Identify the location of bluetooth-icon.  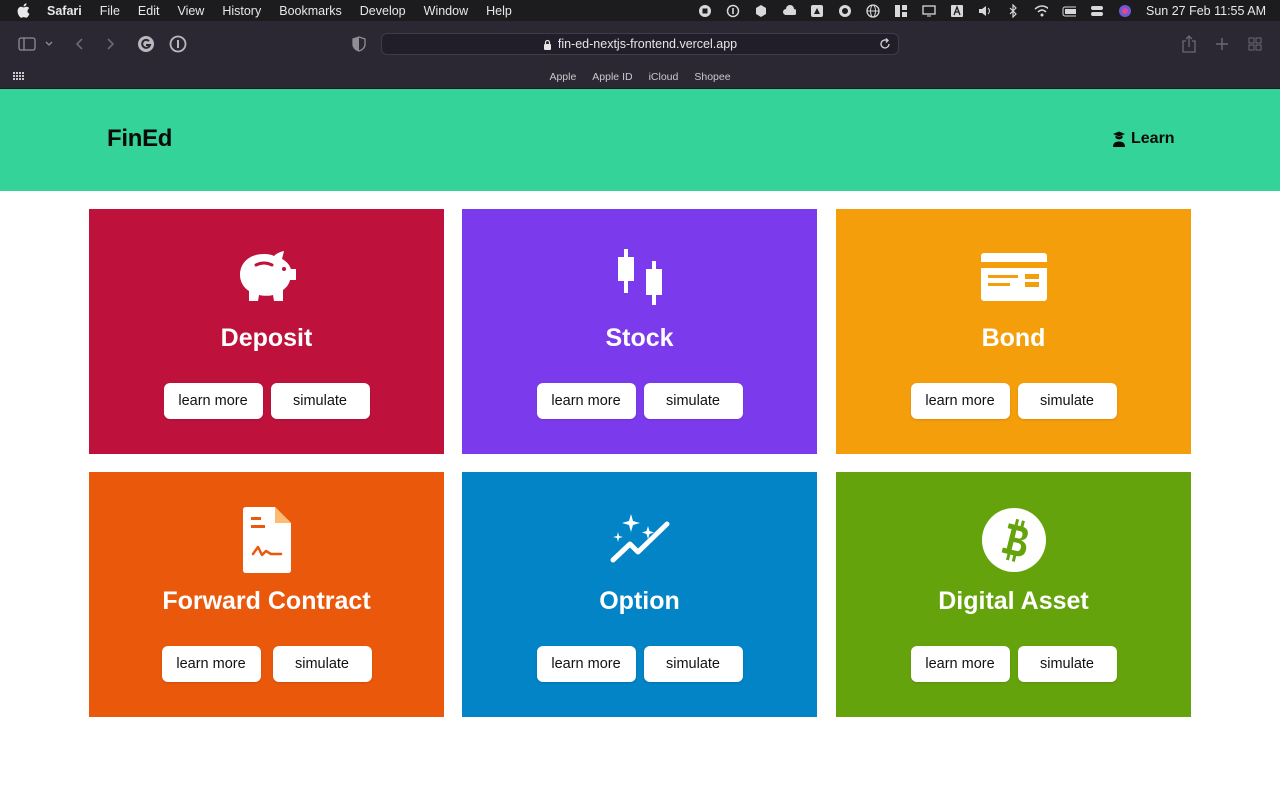
(1013, 10).